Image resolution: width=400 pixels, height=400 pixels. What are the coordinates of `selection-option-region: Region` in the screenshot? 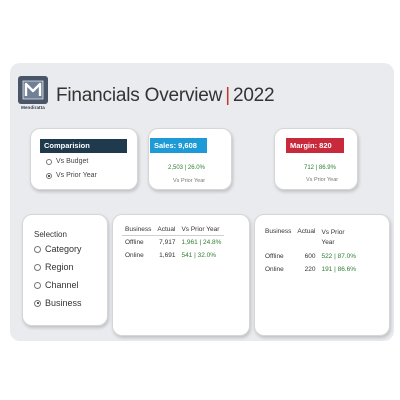 It's located at (54, 267).